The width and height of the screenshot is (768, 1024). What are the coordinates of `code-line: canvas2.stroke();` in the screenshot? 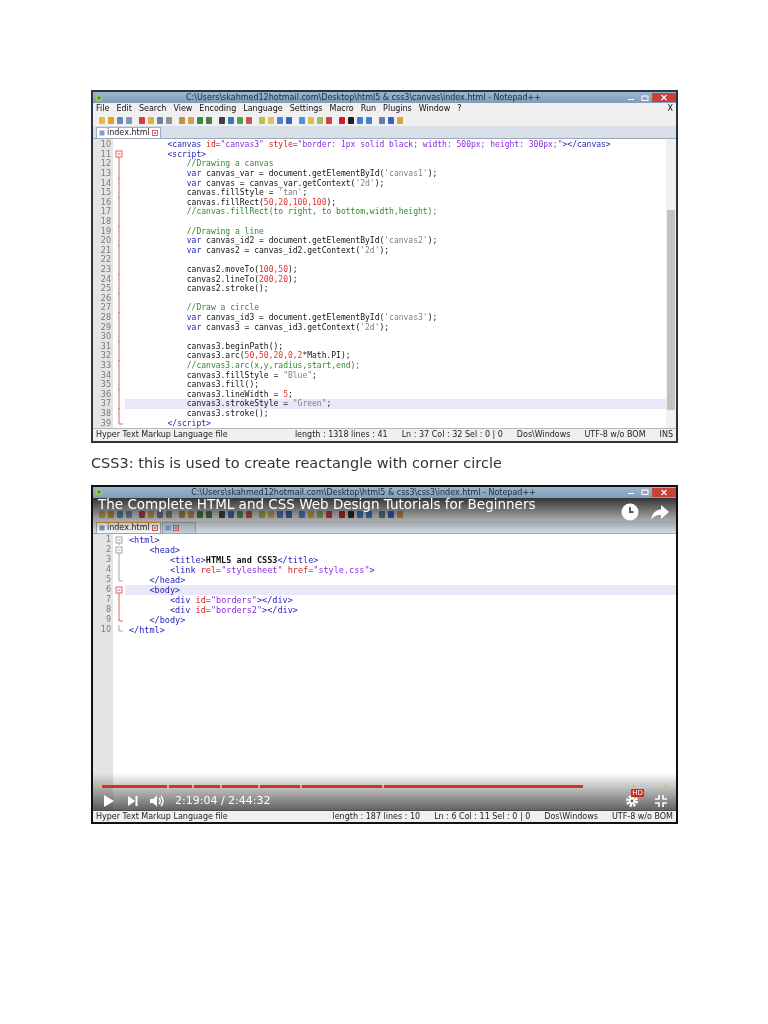 It's located at (227, 288).